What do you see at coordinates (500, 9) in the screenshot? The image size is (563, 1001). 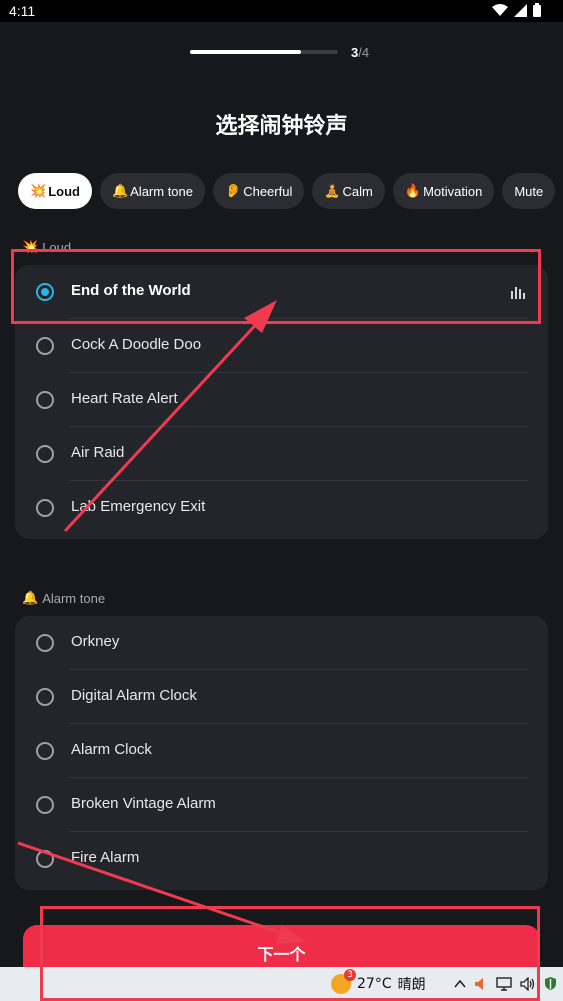 I see `wifi-icon` at bounding box center [500, 9].